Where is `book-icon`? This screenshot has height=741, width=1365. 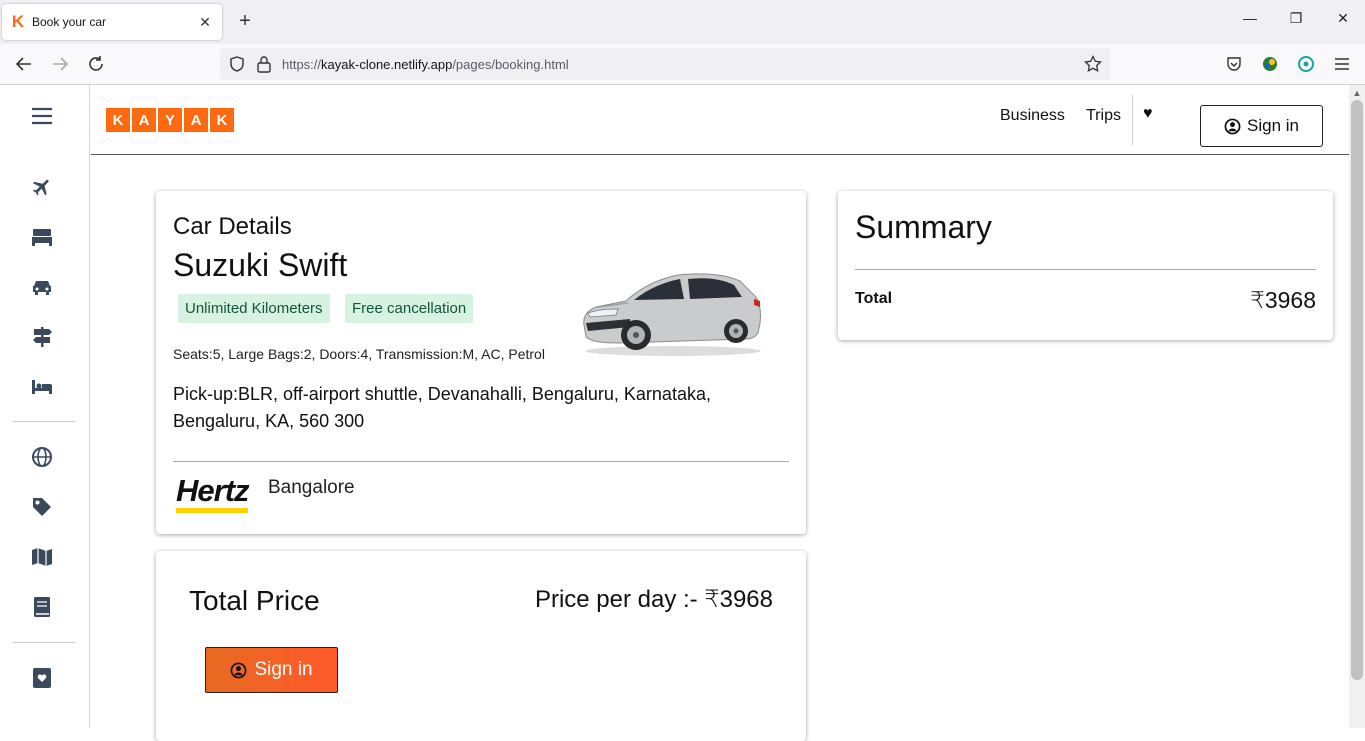 book-icon is located at coordinates (42, 607).